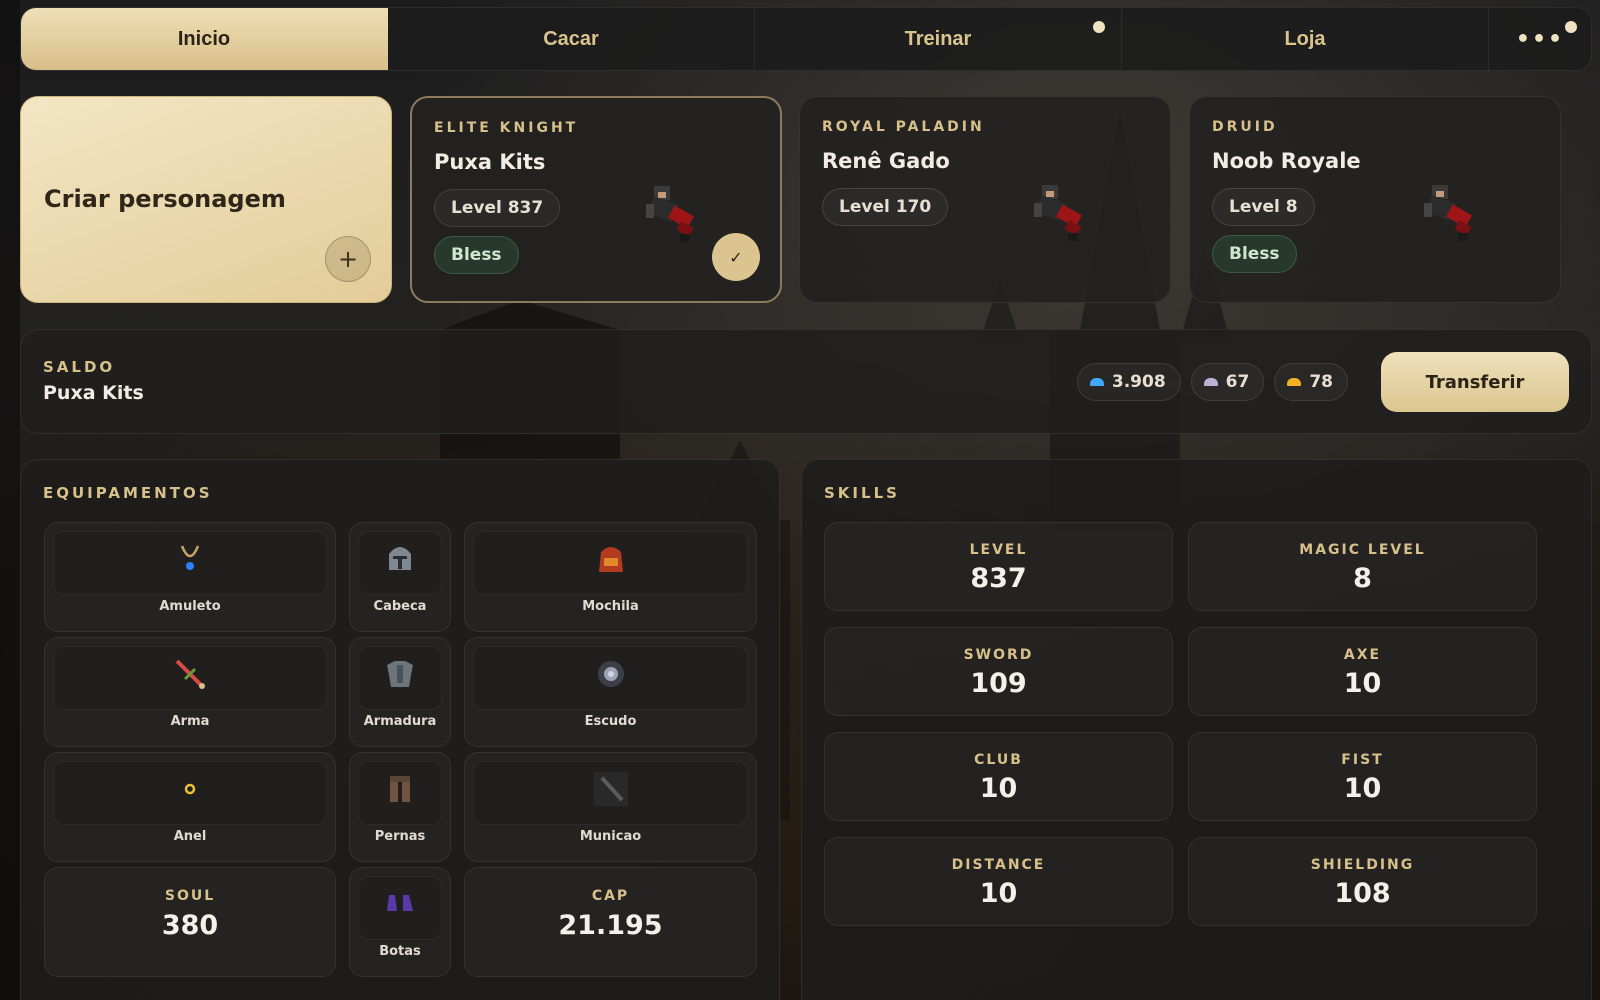 Image resolution: width=1600 pixels, height=1000 pixels. What do you see at coordinates (400, 558) in the screenshot?
I see `helmet-icon` at bounding box center [400, 558].